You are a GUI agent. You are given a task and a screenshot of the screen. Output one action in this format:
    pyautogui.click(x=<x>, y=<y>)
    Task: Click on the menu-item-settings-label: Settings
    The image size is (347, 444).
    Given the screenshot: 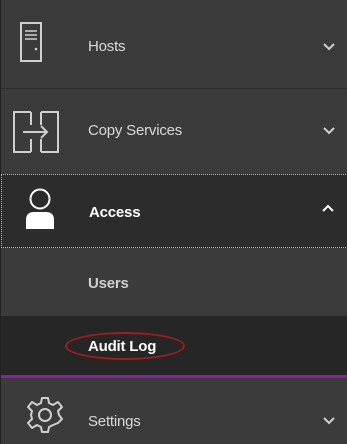 What is the action you would take?
    pyautogui.click(x=114, y=421)
    